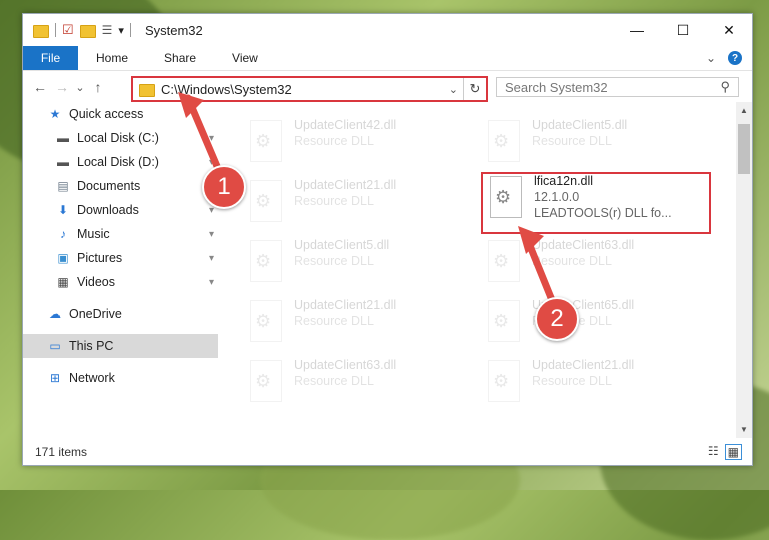 This screenshot has width=769, height=540. I want to click on sidebar-item-local-disk-c: ▬ Local Disk (C:) ▾, so click(120, 138).